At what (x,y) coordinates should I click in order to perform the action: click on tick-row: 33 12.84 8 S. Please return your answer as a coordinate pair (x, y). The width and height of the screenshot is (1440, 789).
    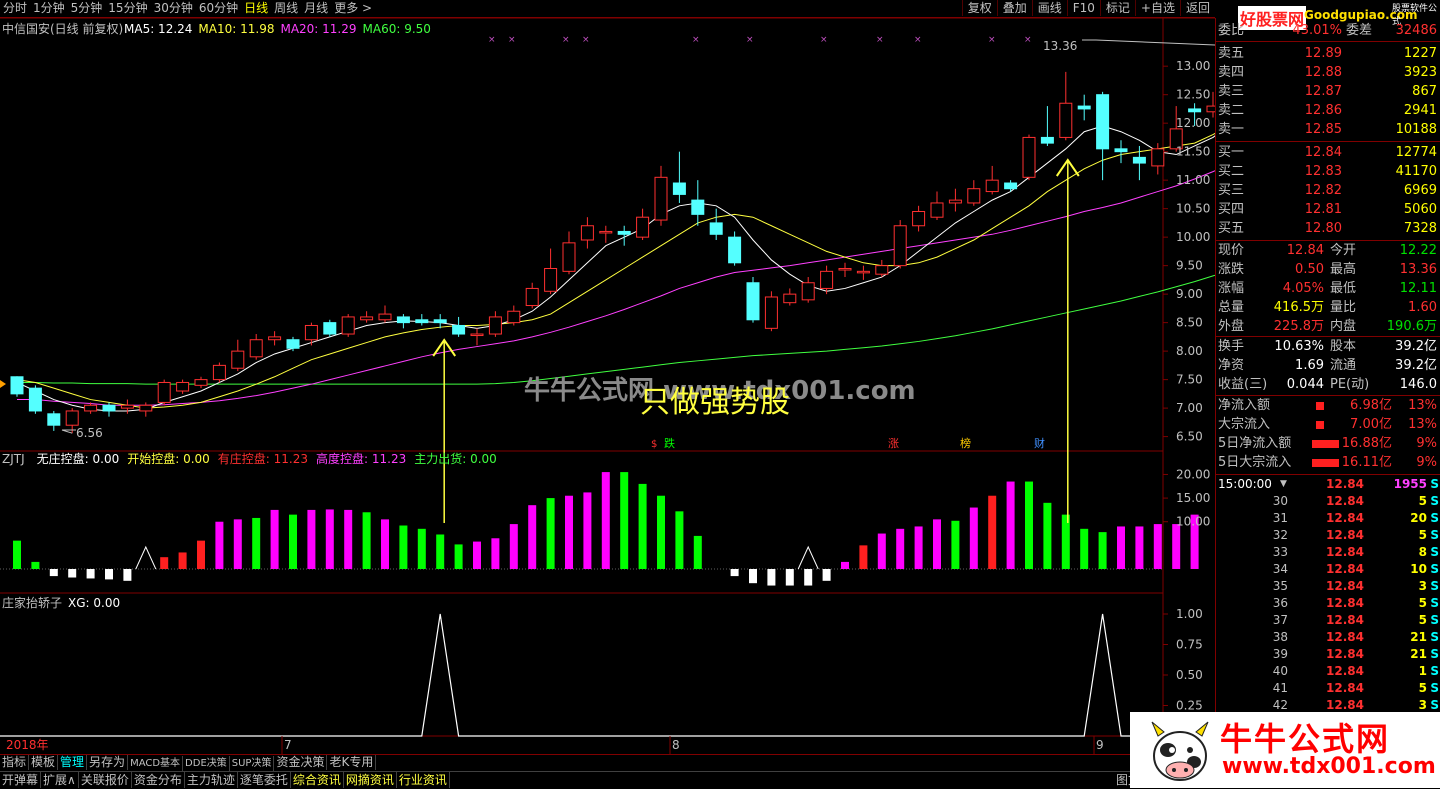
    Looking at the image, I should click on (1328, 552).